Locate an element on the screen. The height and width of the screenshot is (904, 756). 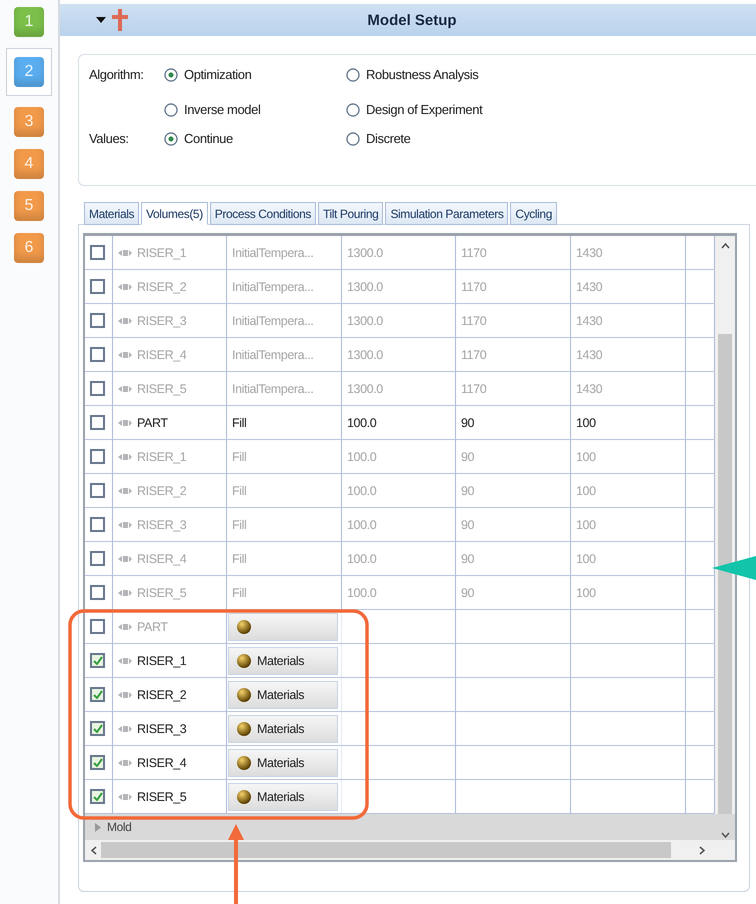
tab: Simulation Parameters is located at coordinates (446, 213).